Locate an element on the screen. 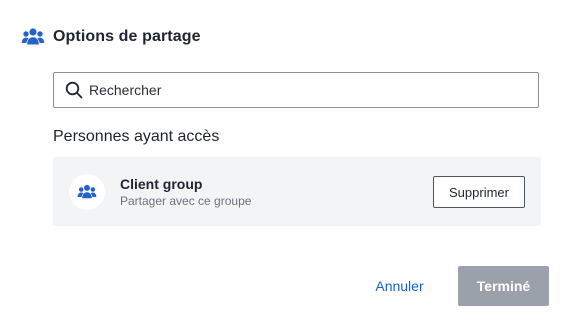  remove-button: Supprimer is located at coordinates (479, 192).